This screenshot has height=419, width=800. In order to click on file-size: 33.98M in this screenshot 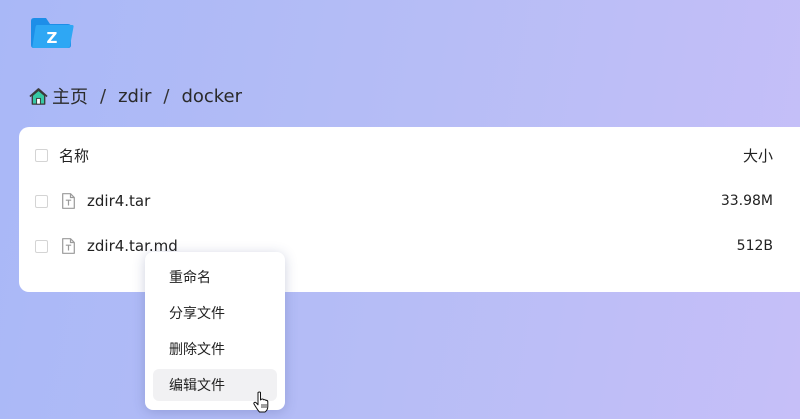, I will do `click(746, 201)`.